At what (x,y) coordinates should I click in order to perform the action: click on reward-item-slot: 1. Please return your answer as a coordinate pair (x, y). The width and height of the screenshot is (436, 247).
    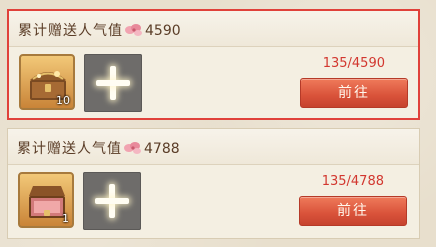
    Looking at the image, I should click on (46, 200).